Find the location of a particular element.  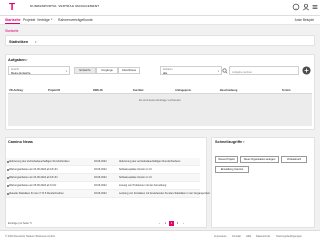

tasks-title: Aufgaben is located at coordinates (17, 60).